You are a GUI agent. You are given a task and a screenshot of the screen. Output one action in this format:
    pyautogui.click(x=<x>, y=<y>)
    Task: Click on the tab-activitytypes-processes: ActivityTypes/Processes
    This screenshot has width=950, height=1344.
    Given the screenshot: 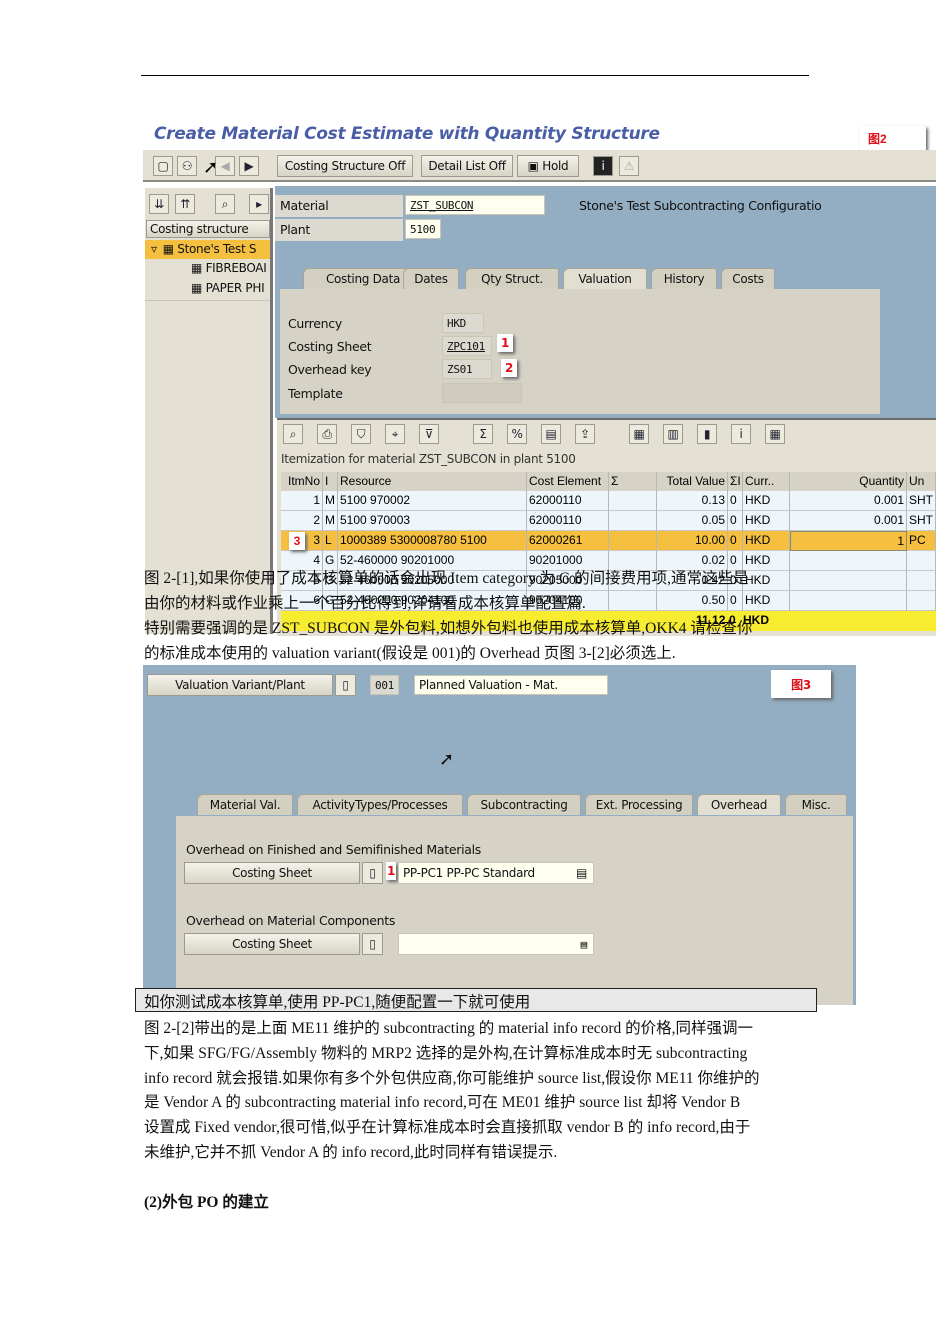 What is the action you would take?
    pyautogui.click(x=380, y=804)
    